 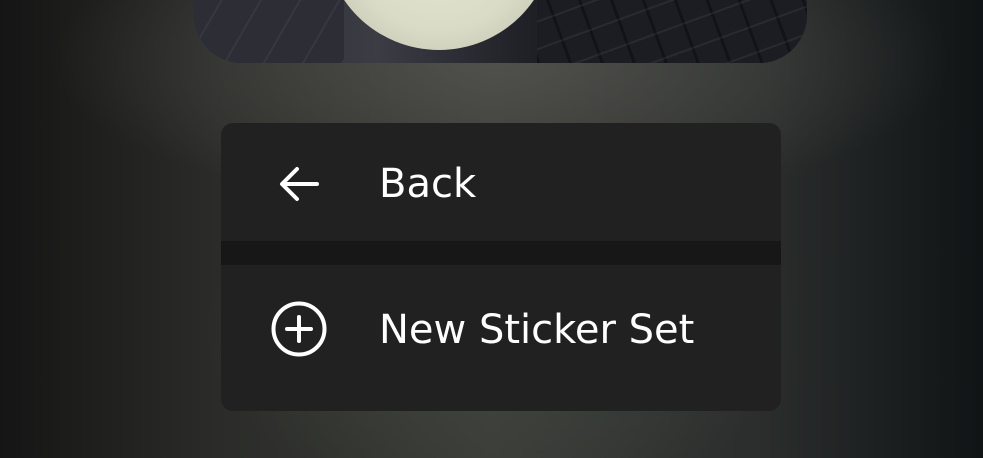 I want to click on back-label: Back, so click(x=428, y=184).